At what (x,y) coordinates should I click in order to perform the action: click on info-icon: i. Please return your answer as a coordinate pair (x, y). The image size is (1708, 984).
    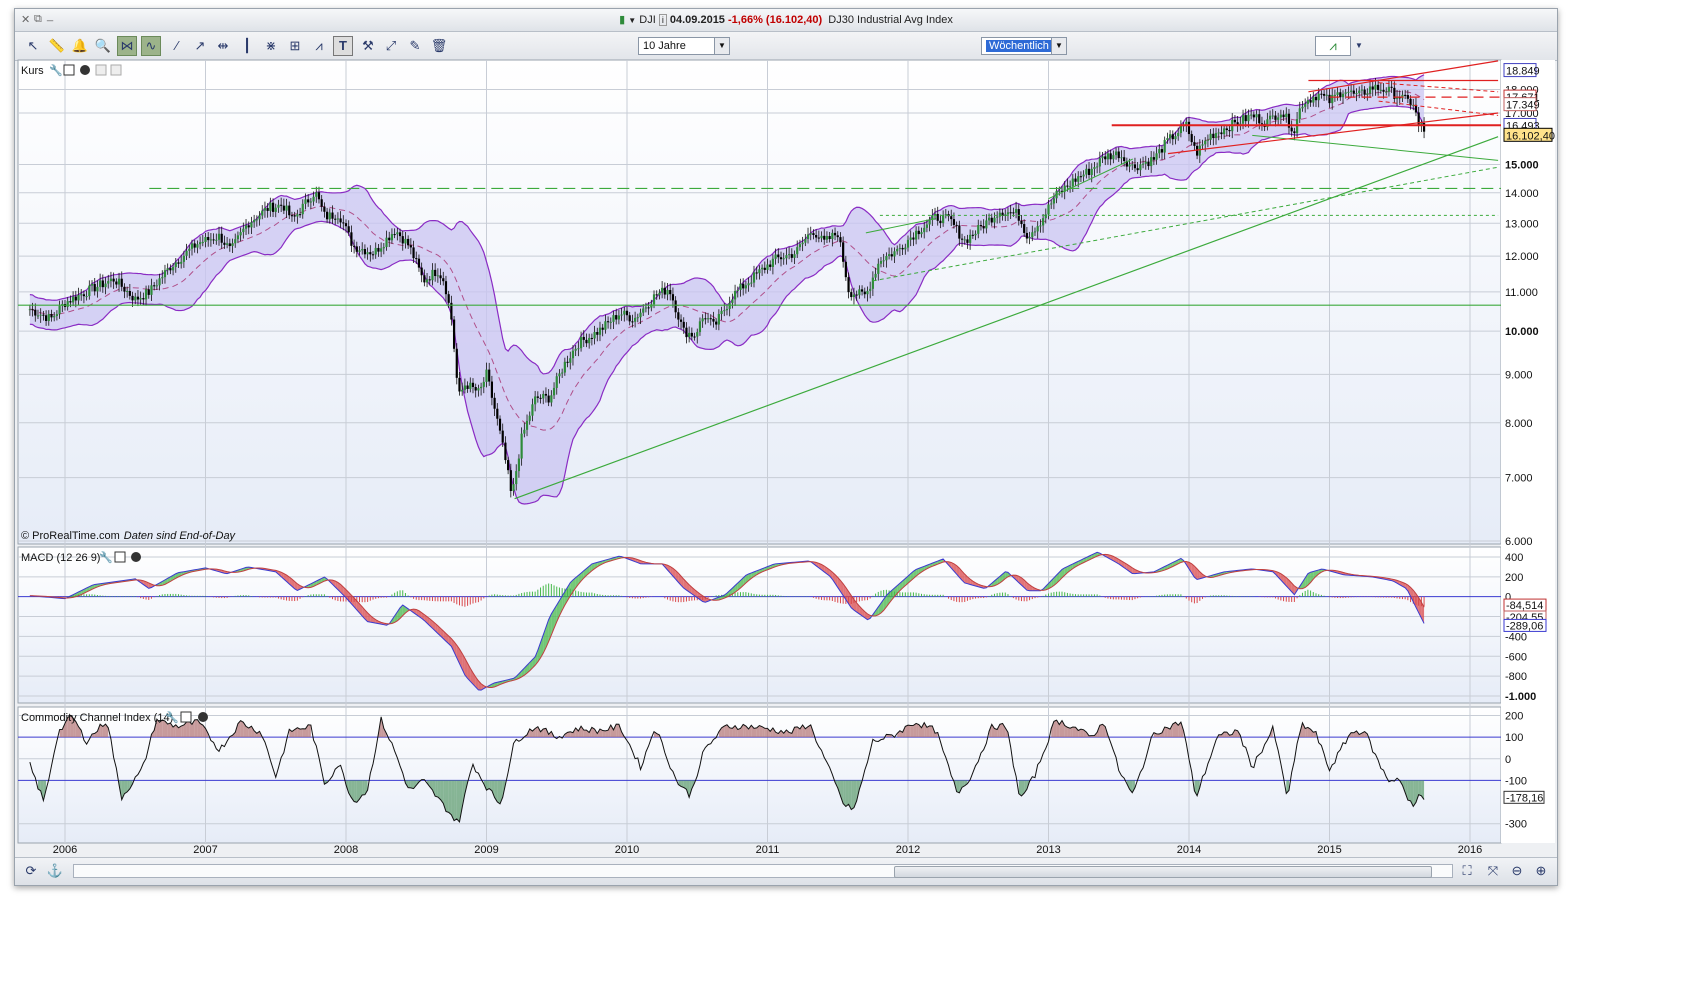
    Looking at the image, I should click on (663, 20).